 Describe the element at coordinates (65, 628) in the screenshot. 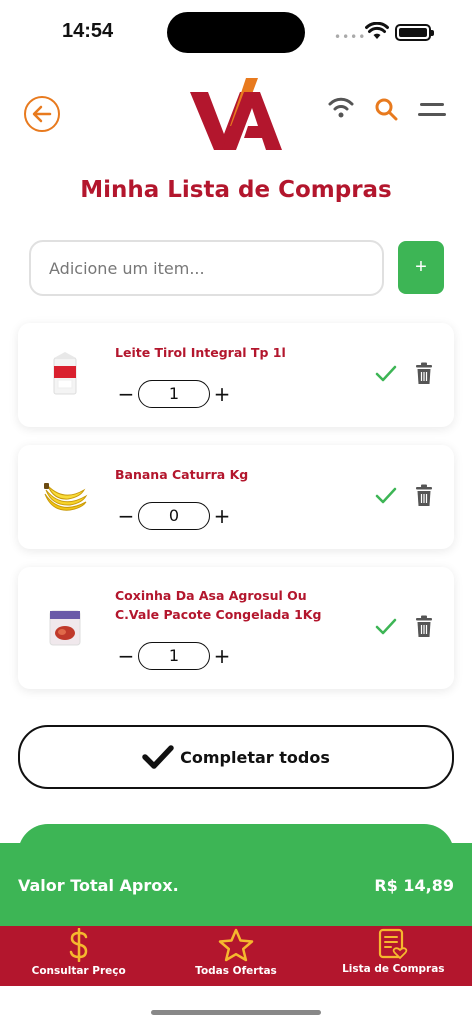

I see `frozen-chicken-package-image` at that location.